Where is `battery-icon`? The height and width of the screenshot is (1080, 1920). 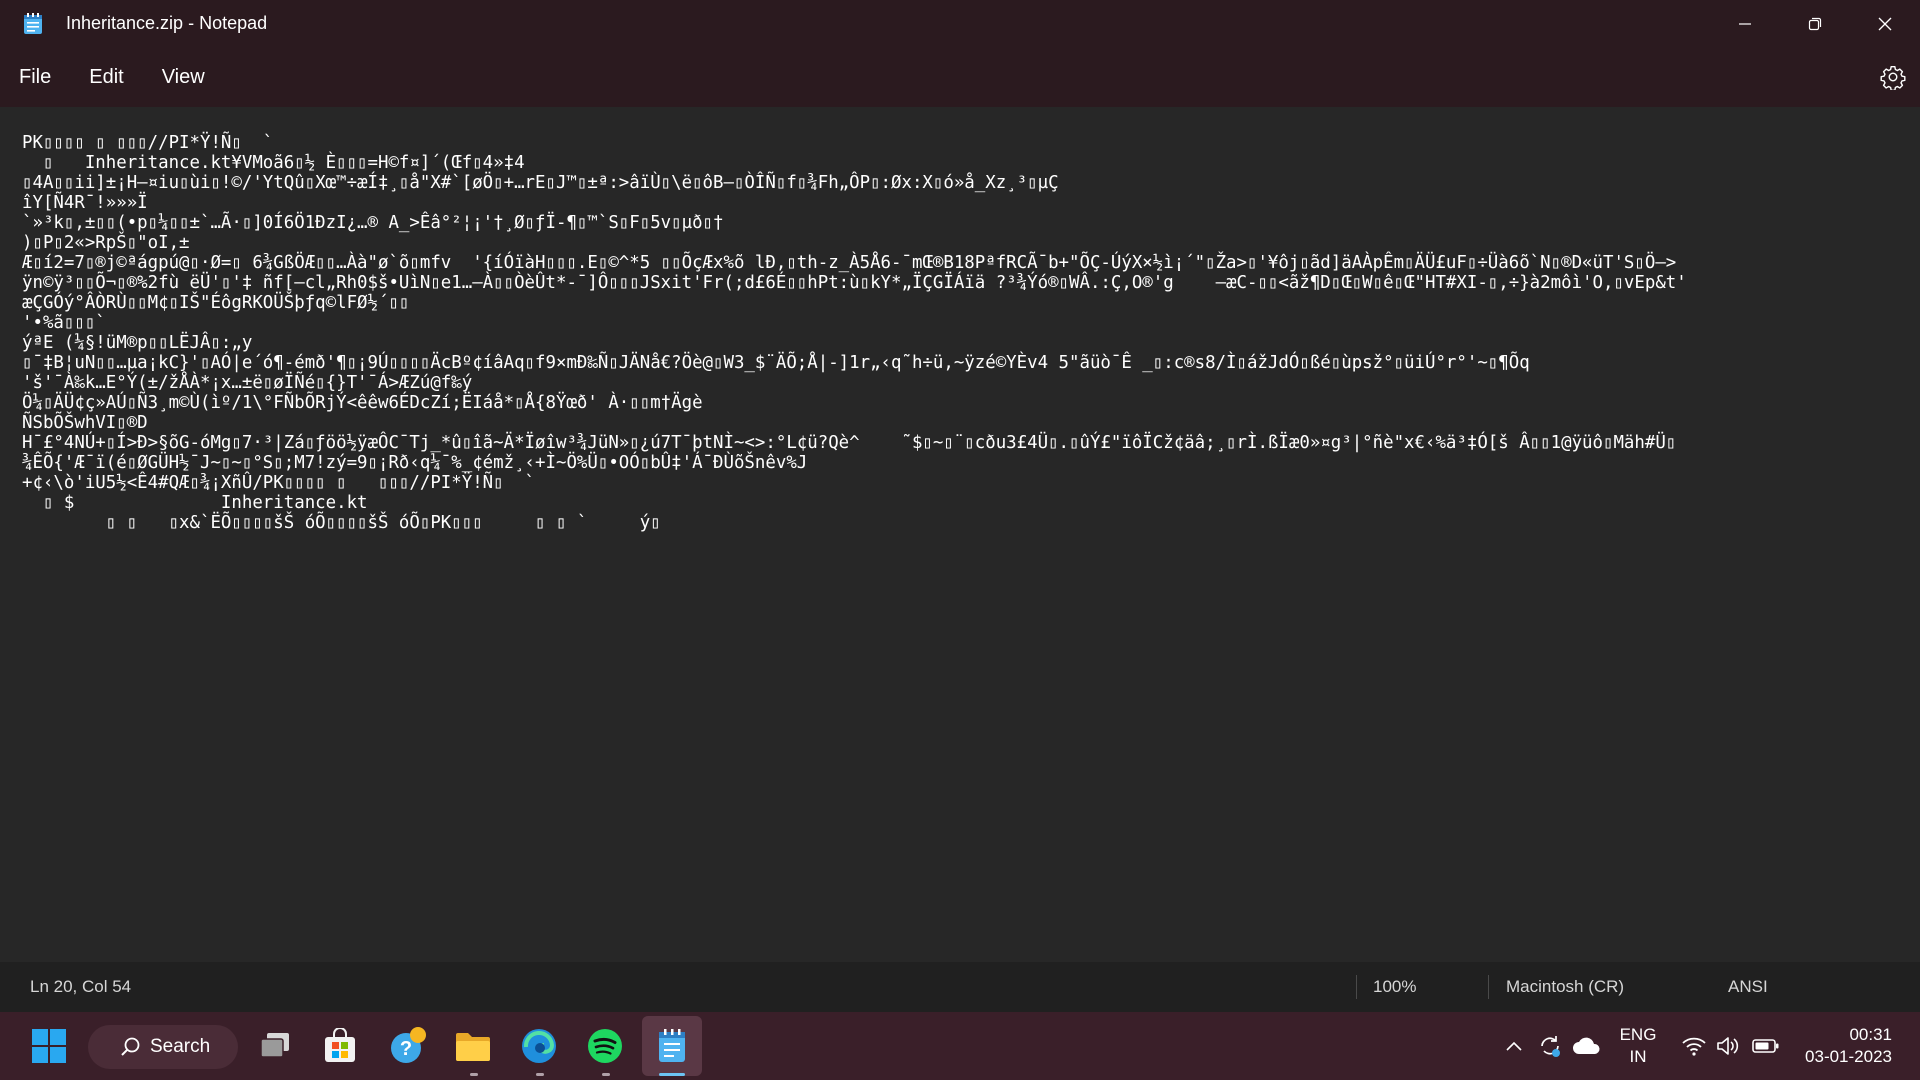 battery-icon is located at coordinates (1765, 1046).